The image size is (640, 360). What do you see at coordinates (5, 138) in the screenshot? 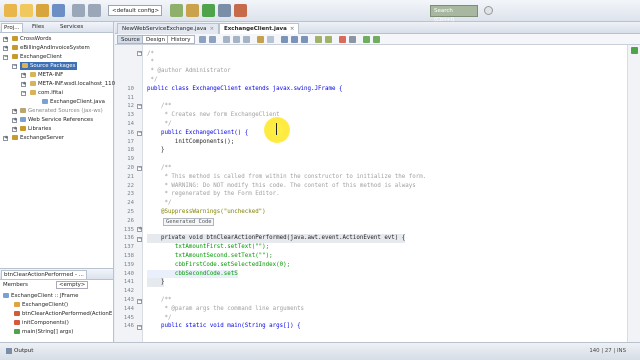
I see `expand-exchangeserver: +` at bounding box center [5, 138].